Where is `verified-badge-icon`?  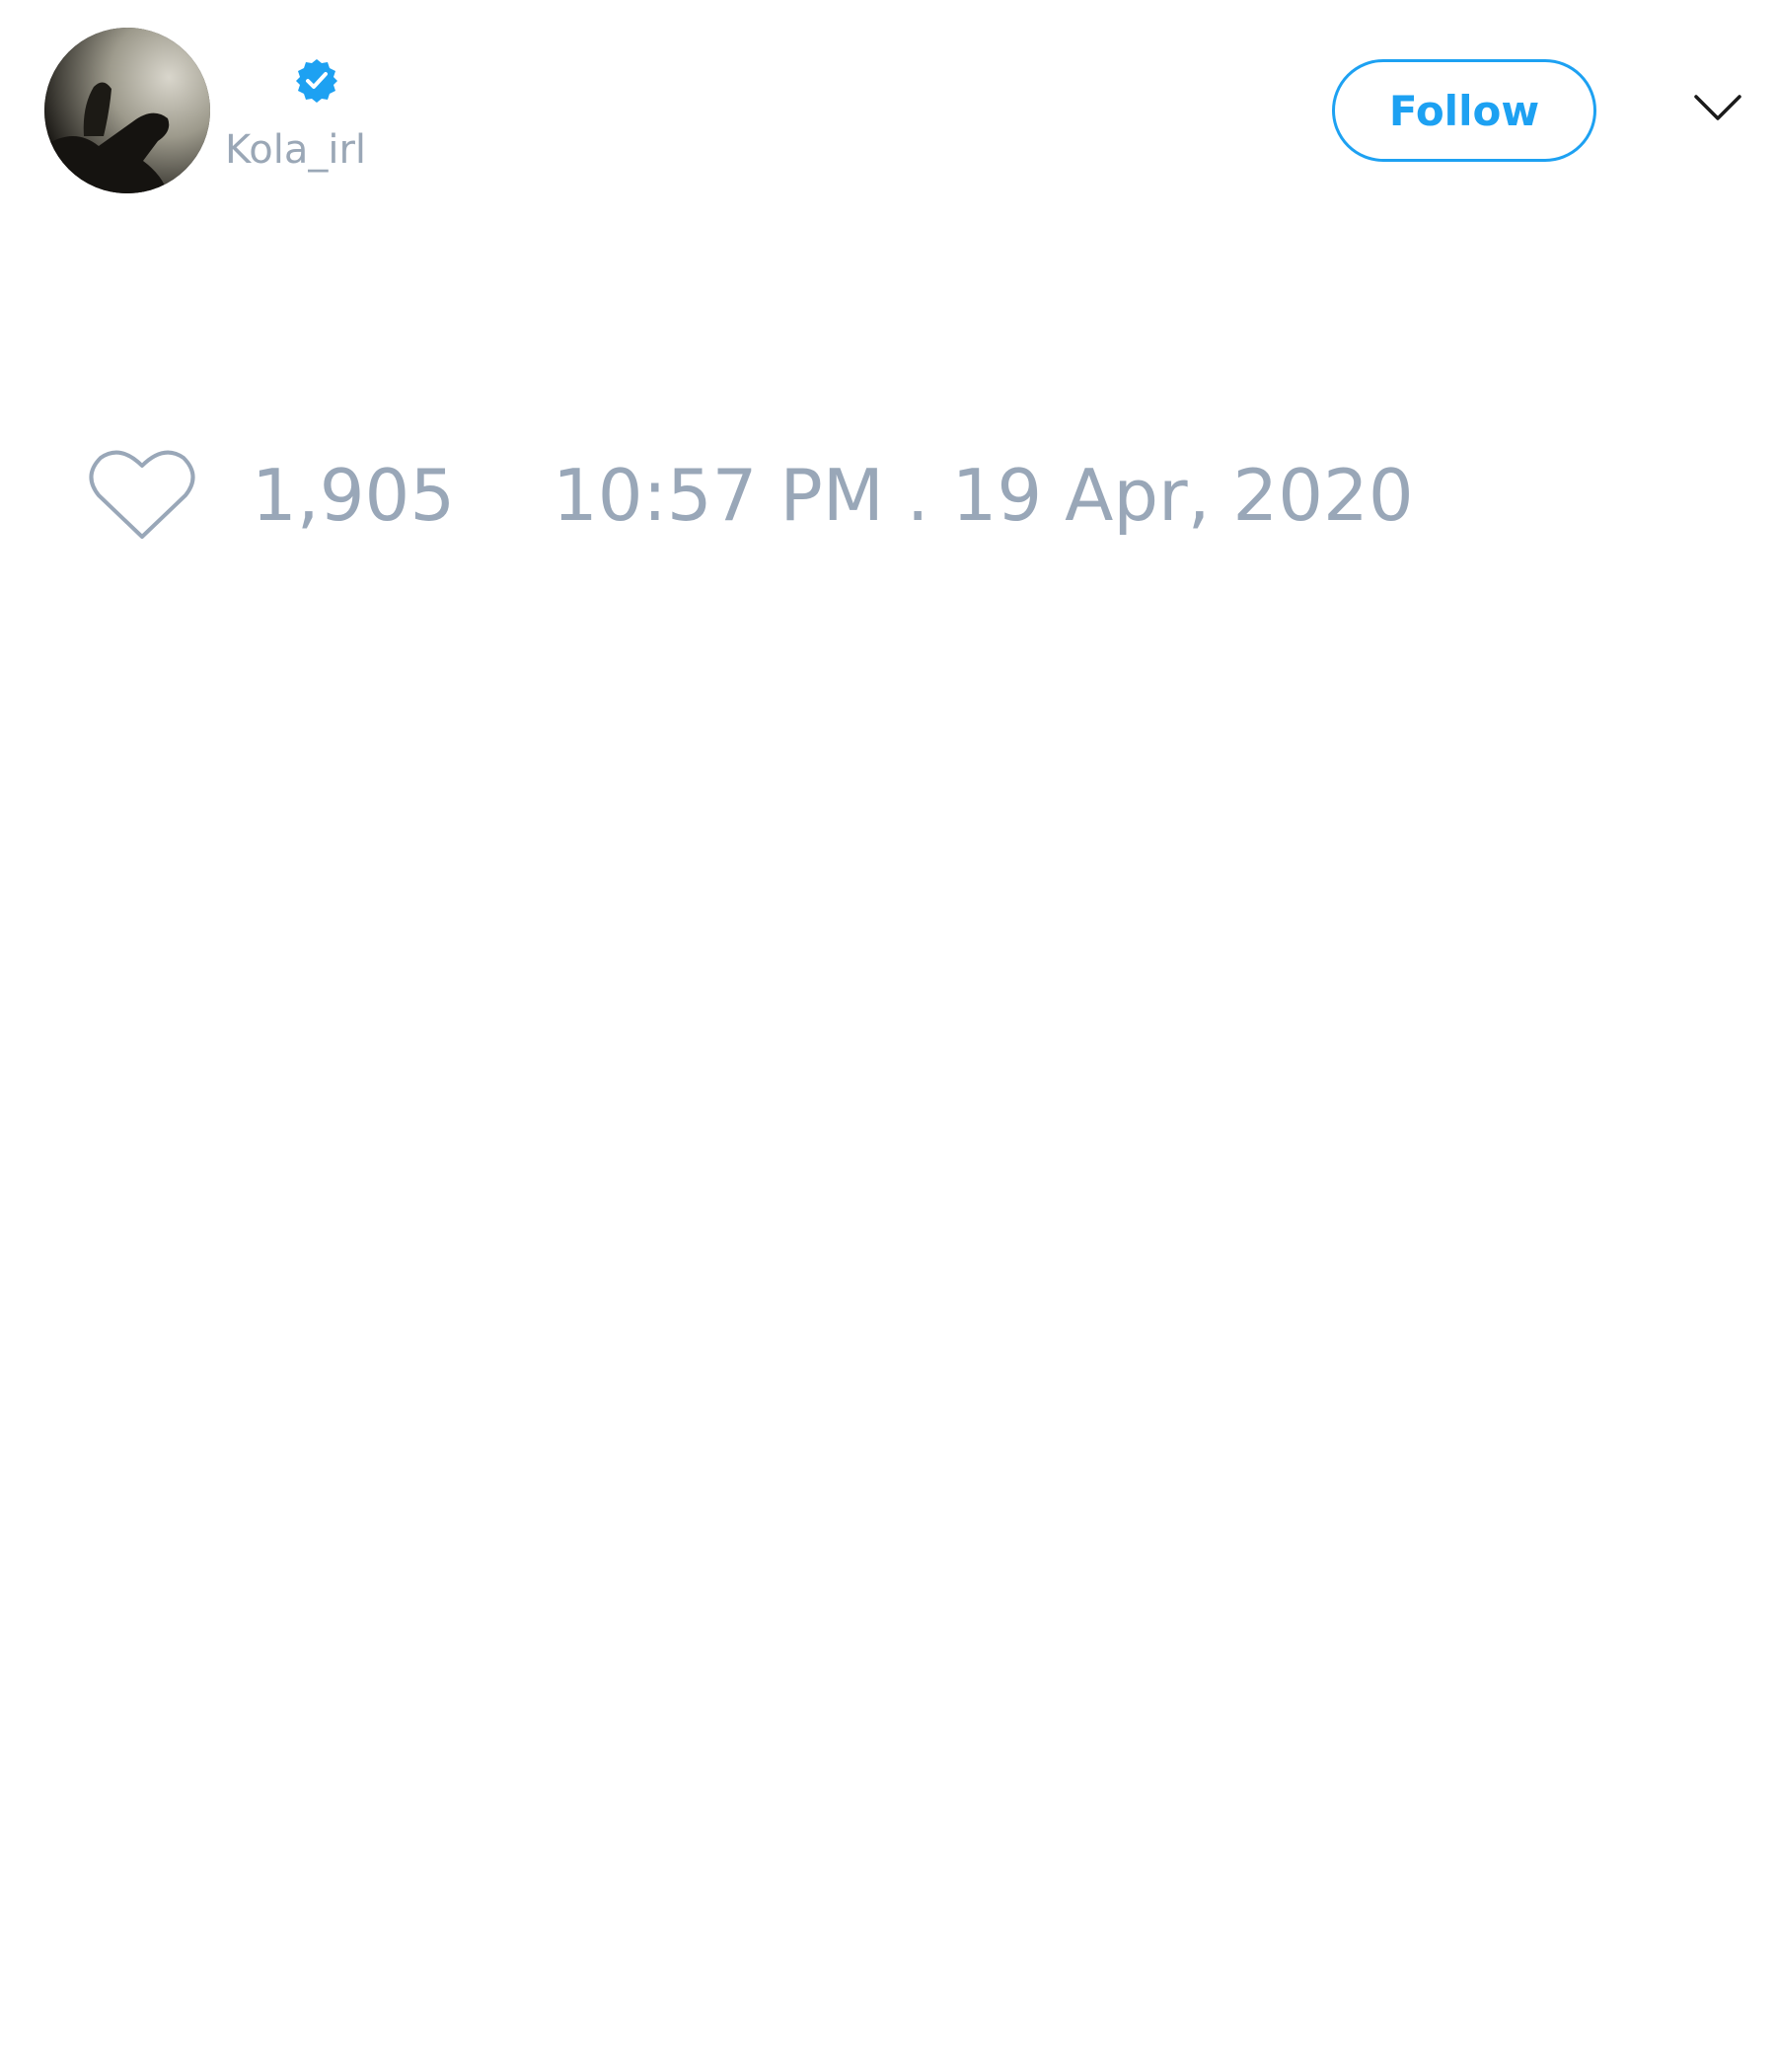
verified-badge-icon is located at coordinates (316, 81).